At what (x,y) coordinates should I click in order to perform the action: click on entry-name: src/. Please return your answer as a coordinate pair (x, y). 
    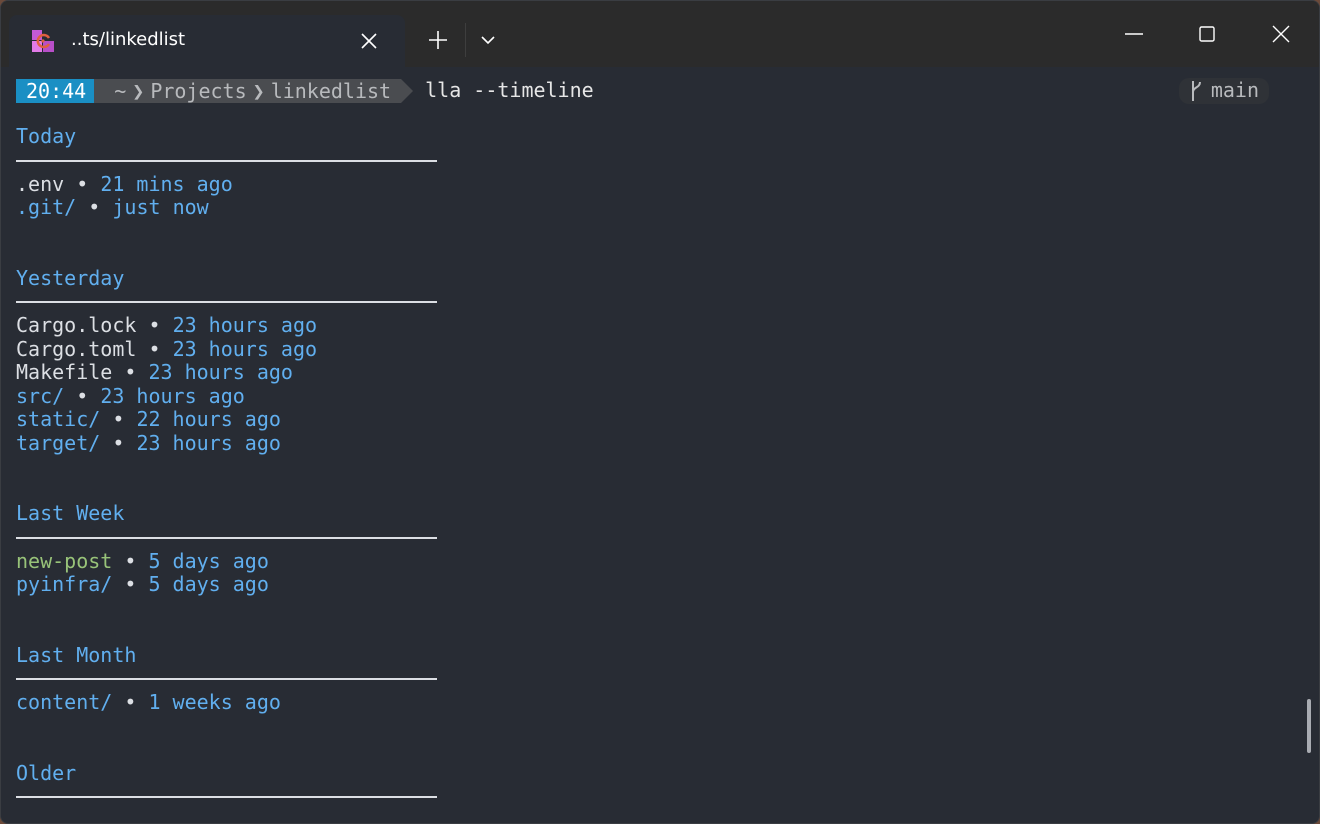
    Looking at the image, I should click on (40, 395).